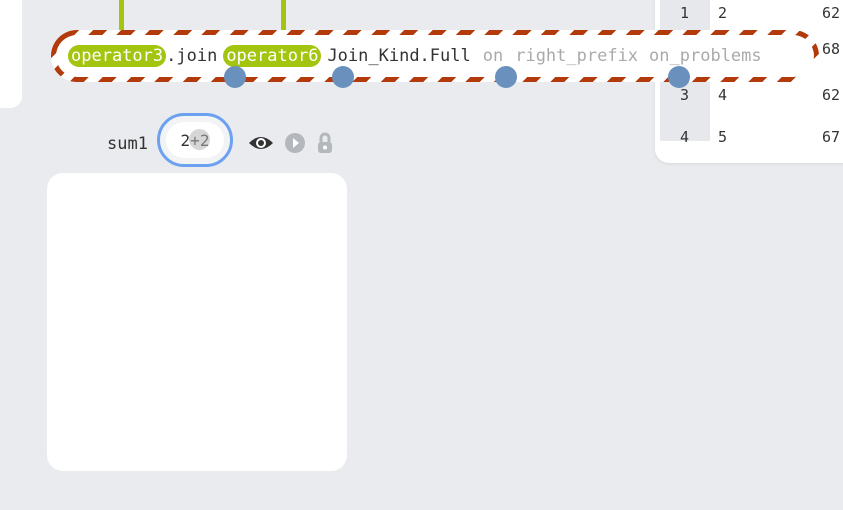 This screenshot has width=843, height=510. Describe the element at coordinates (685, 95) in the screenshot. I see `row-index: 3` at that location.